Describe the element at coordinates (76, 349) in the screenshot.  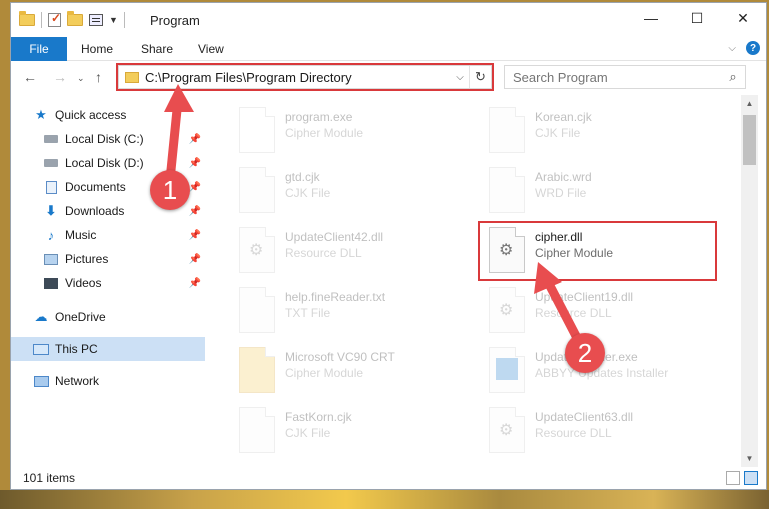
I see `sidebar-item-label: This PC` at that location.